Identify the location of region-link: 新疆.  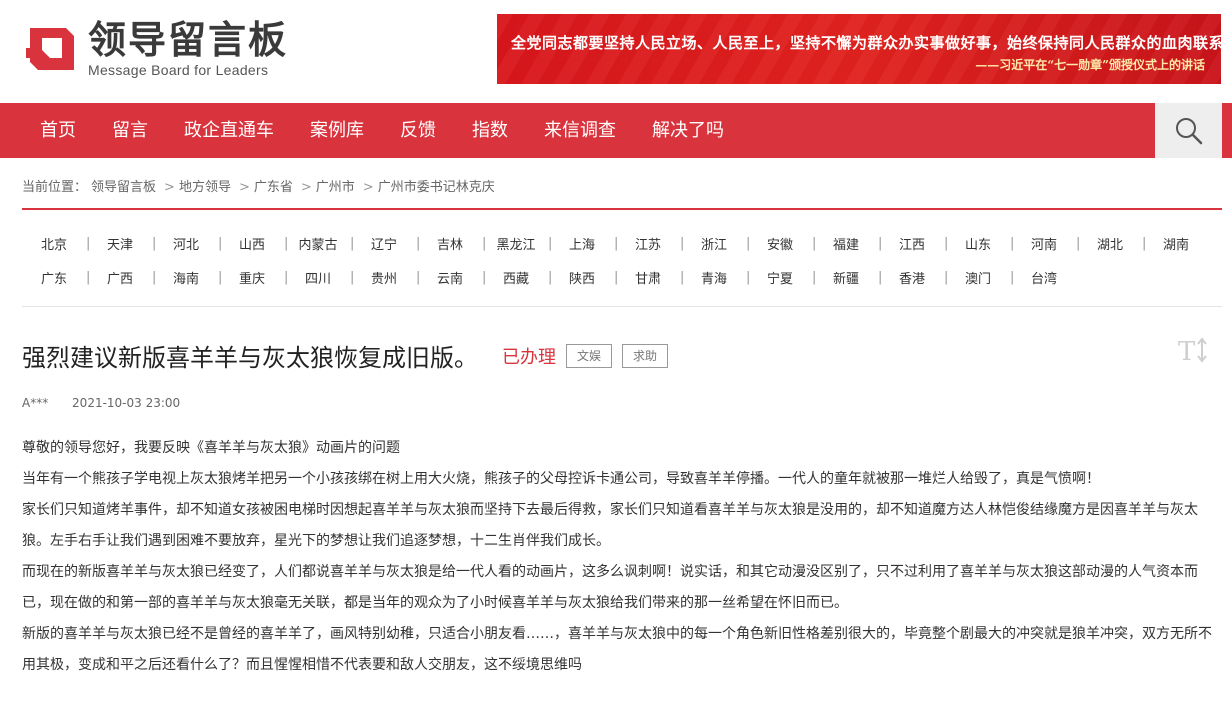
(846, 277).